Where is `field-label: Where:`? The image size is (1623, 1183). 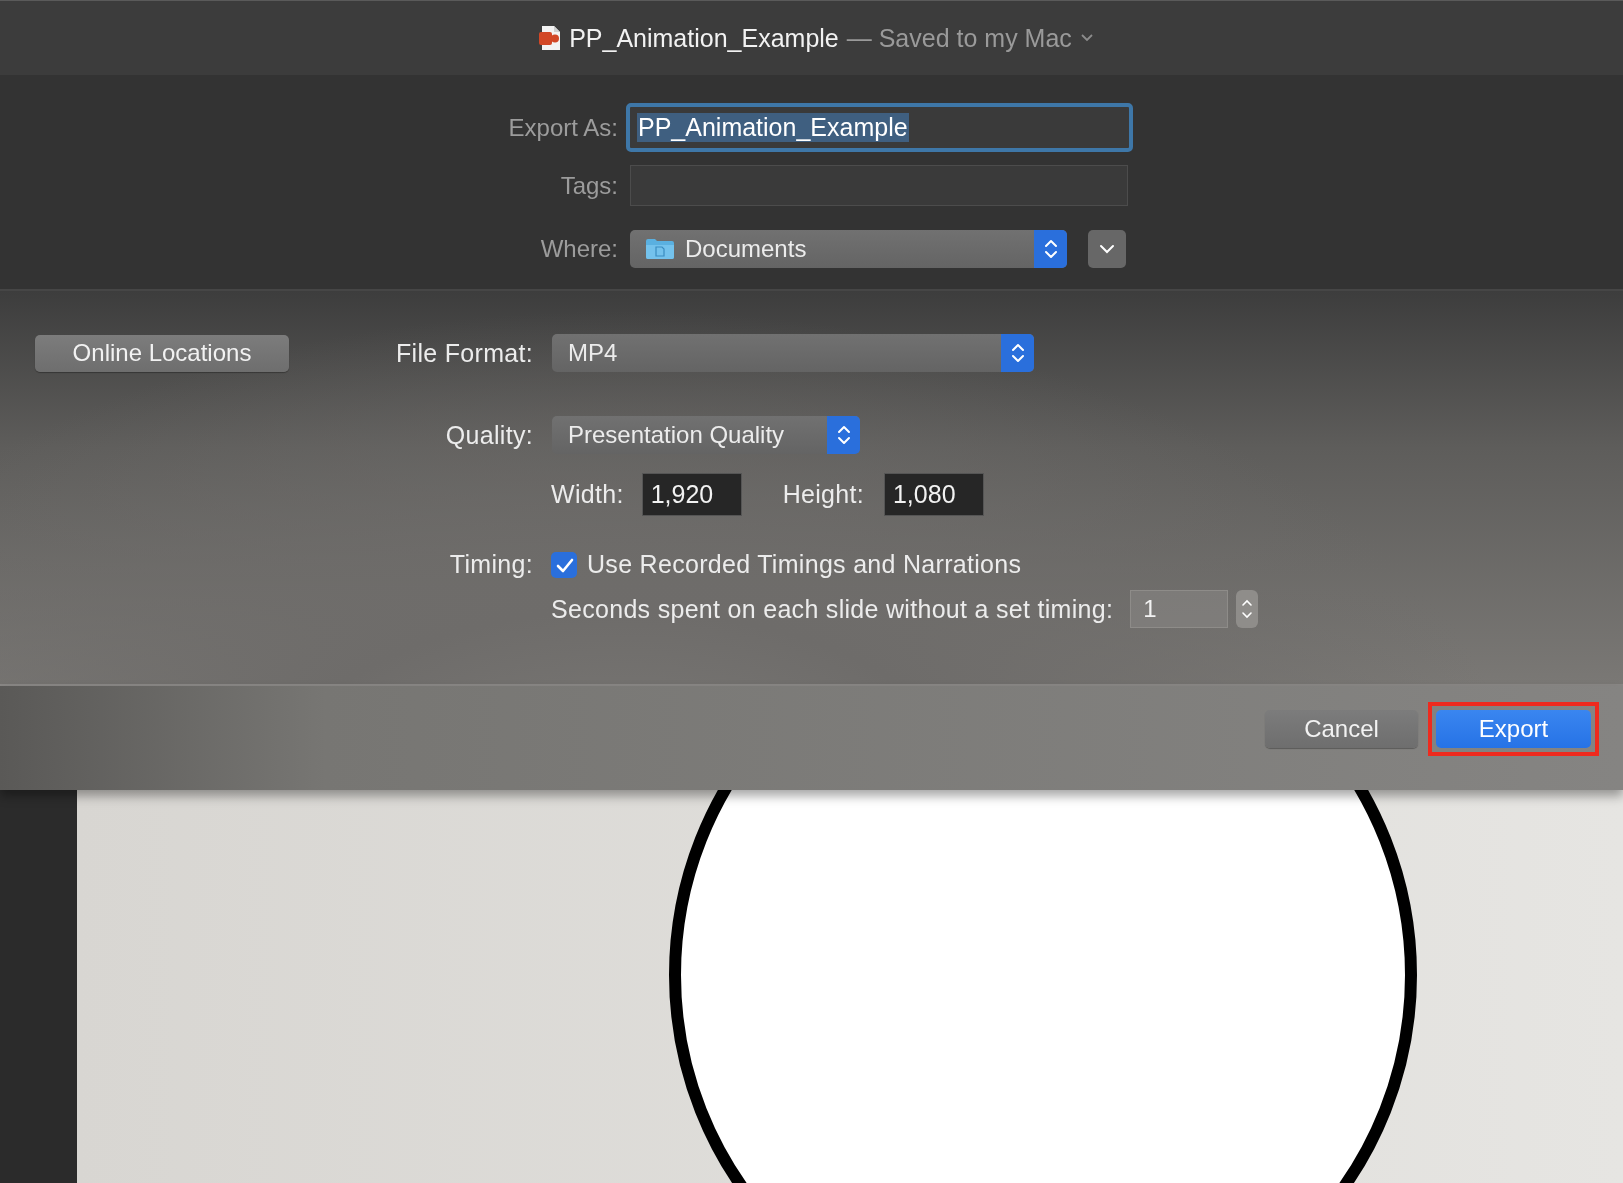
field-label: Where: is located at coordinates (578, 249).